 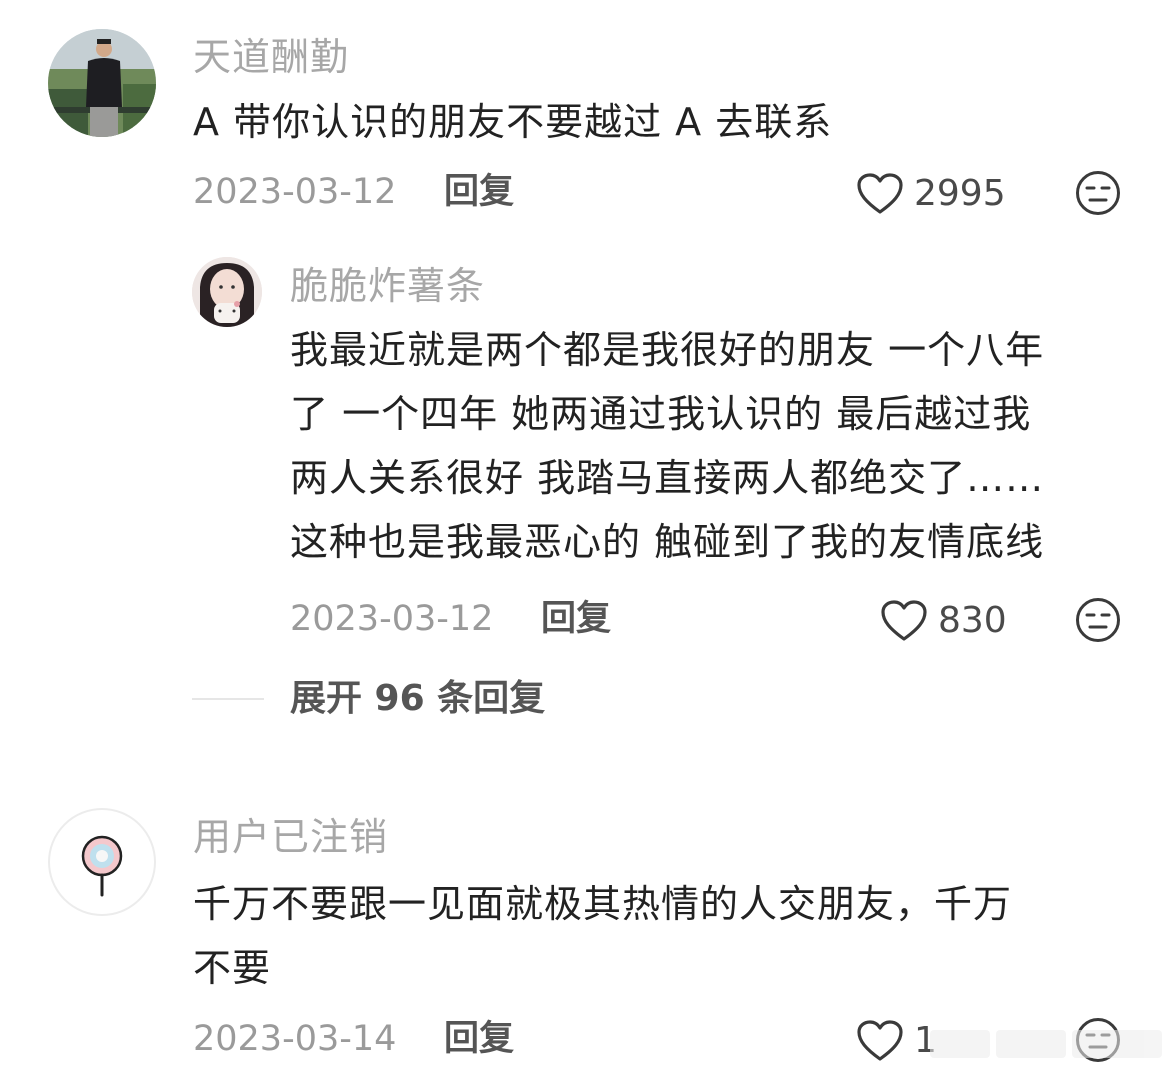 What do you see at coordinates (960, 193) in the screenshot?
I see `like-count: 2995` at bounding box center [960, 193].